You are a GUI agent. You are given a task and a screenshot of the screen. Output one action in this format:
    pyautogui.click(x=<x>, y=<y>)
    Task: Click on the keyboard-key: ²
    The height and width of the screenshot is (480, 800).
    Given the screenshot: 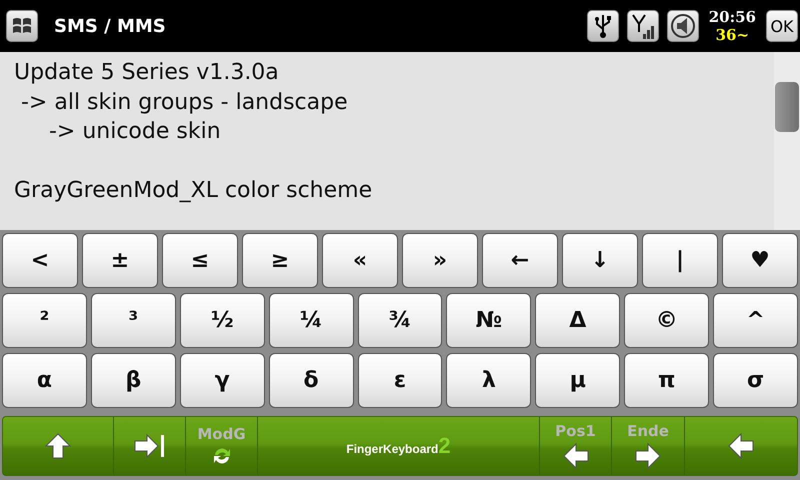 What is the action you would take?
    pyautogui.click(x=44, y=320)
    